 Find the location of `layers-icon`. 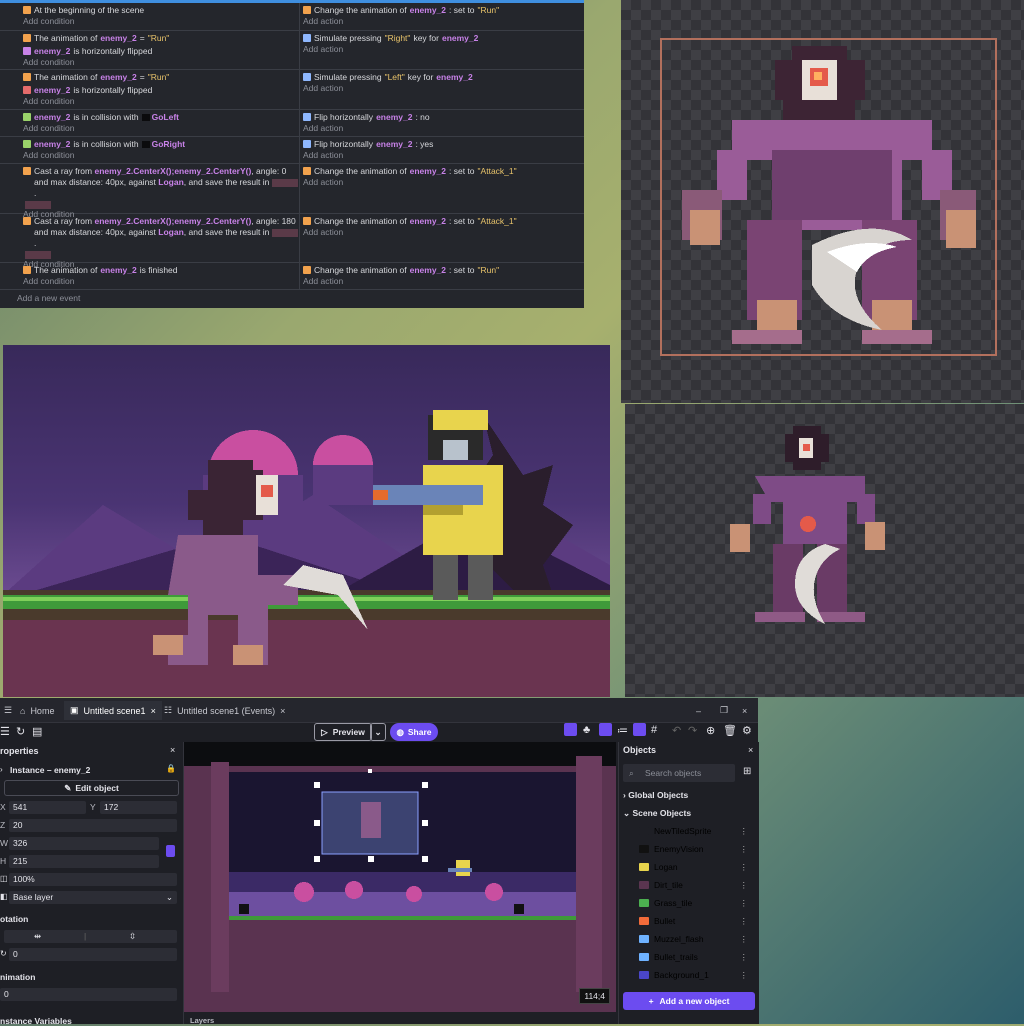

layers-icon is located at coordinates (639, 729).